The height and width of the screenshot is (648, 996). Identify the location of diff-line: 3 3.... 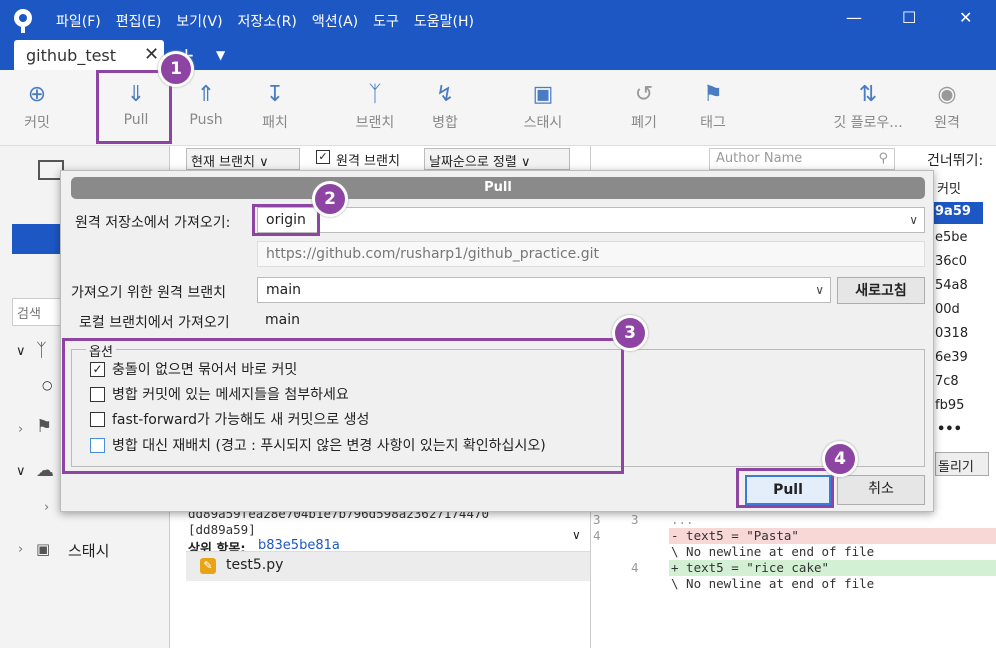
(643, 519).